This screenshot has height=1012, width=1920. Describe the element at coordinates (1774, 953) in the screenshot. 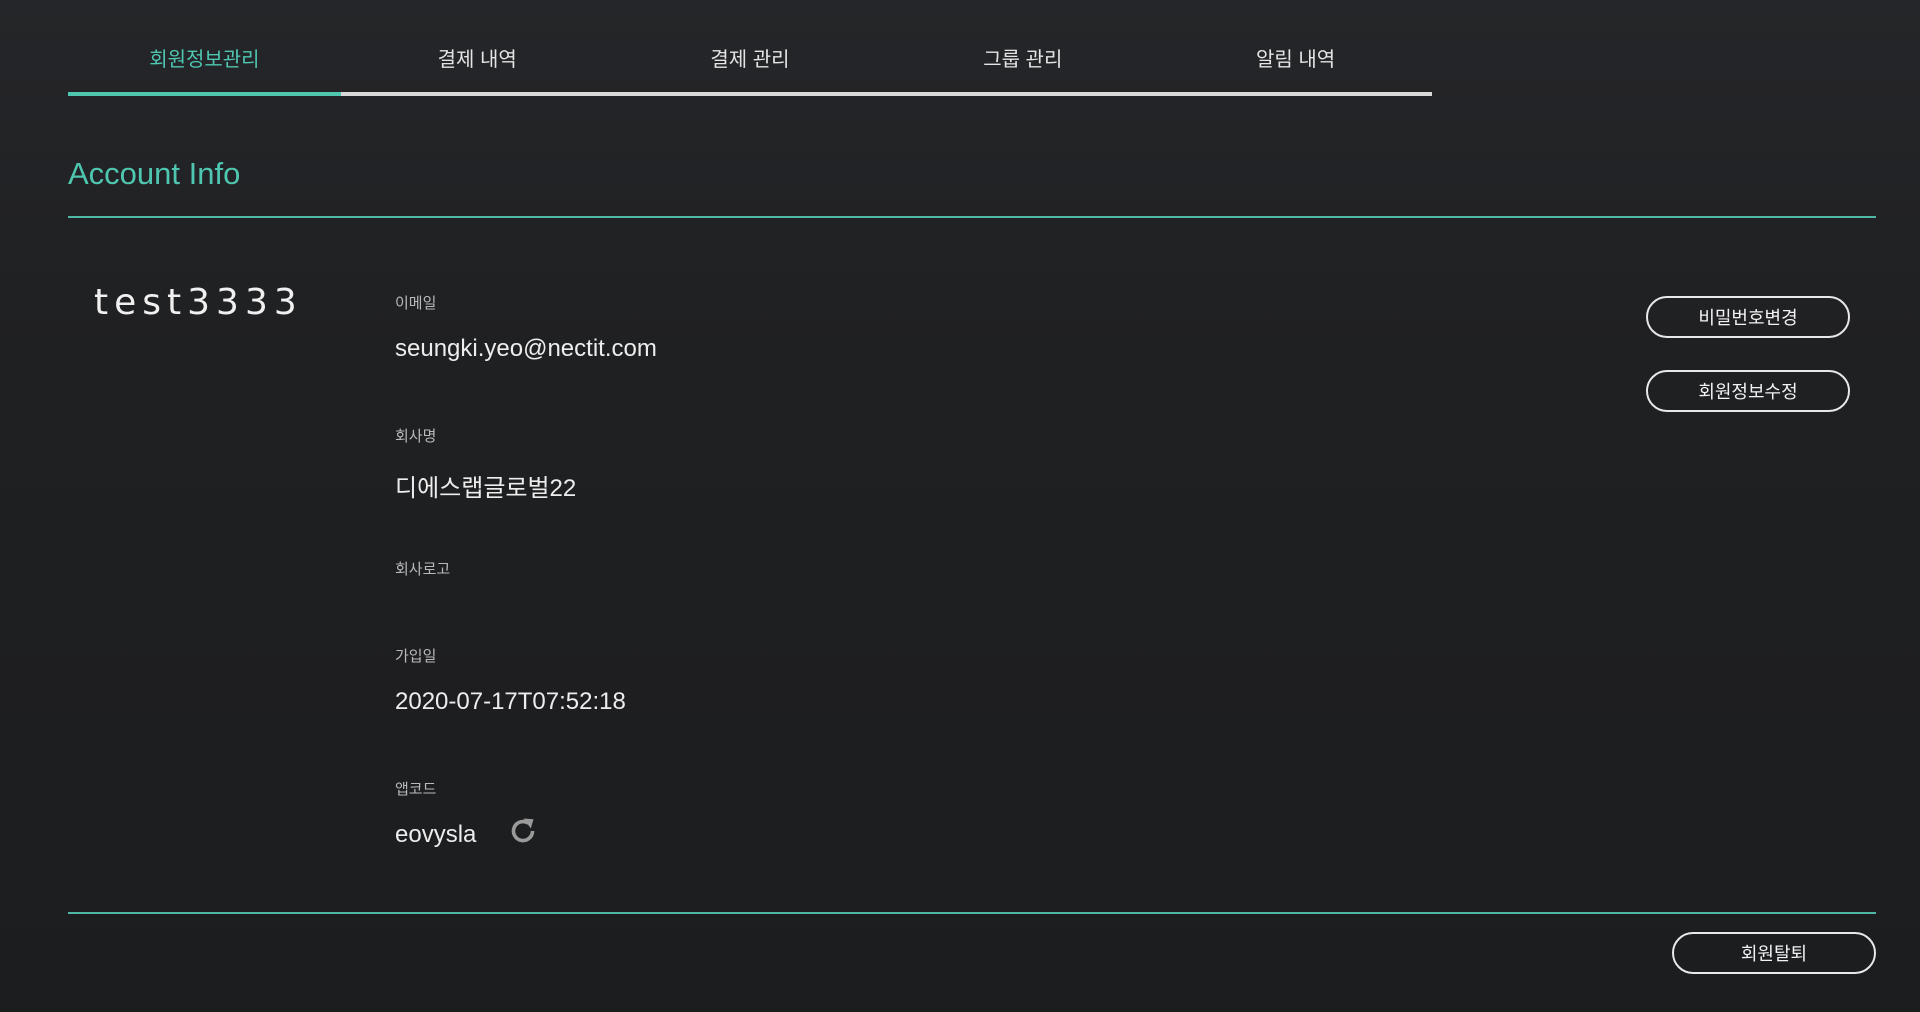

I see `withdraw-membership-button: 회원탈퇴` at that location.